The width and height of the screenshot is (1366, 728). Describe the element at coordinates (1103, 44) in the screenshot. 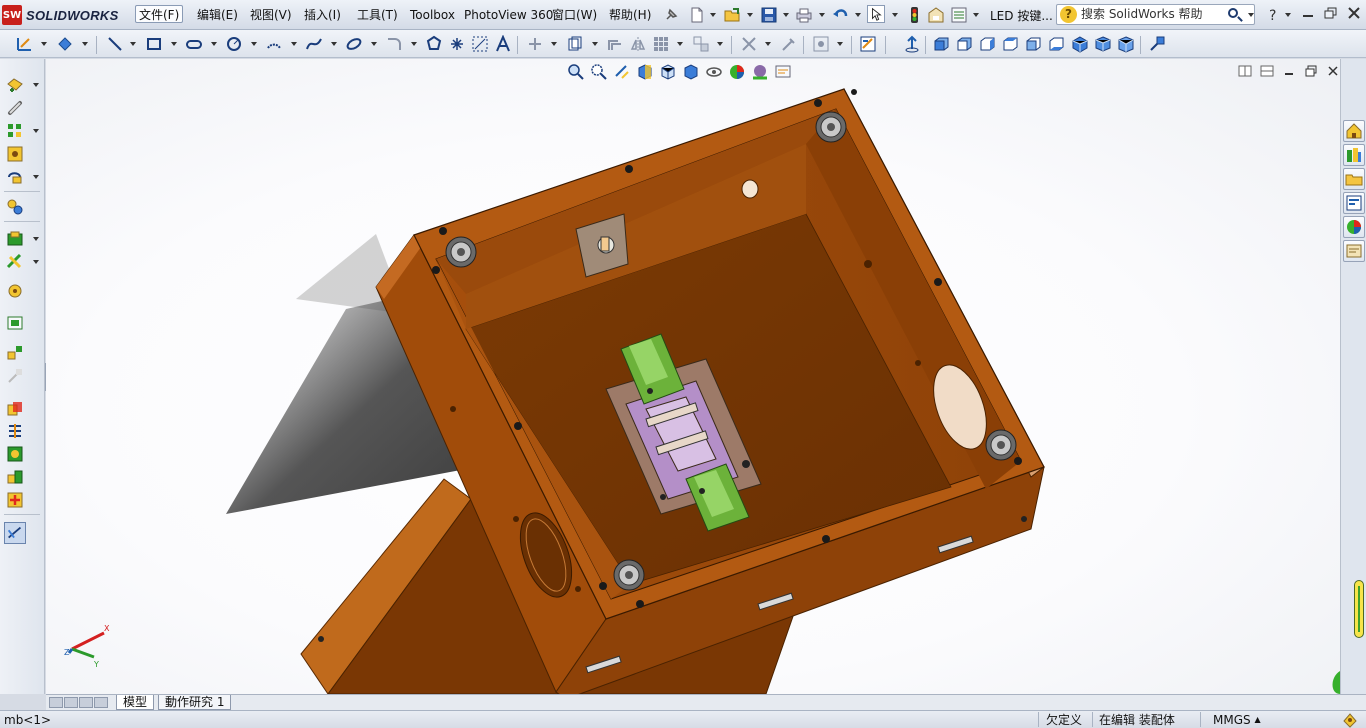

I see `view-trimetric-icon` at that location.